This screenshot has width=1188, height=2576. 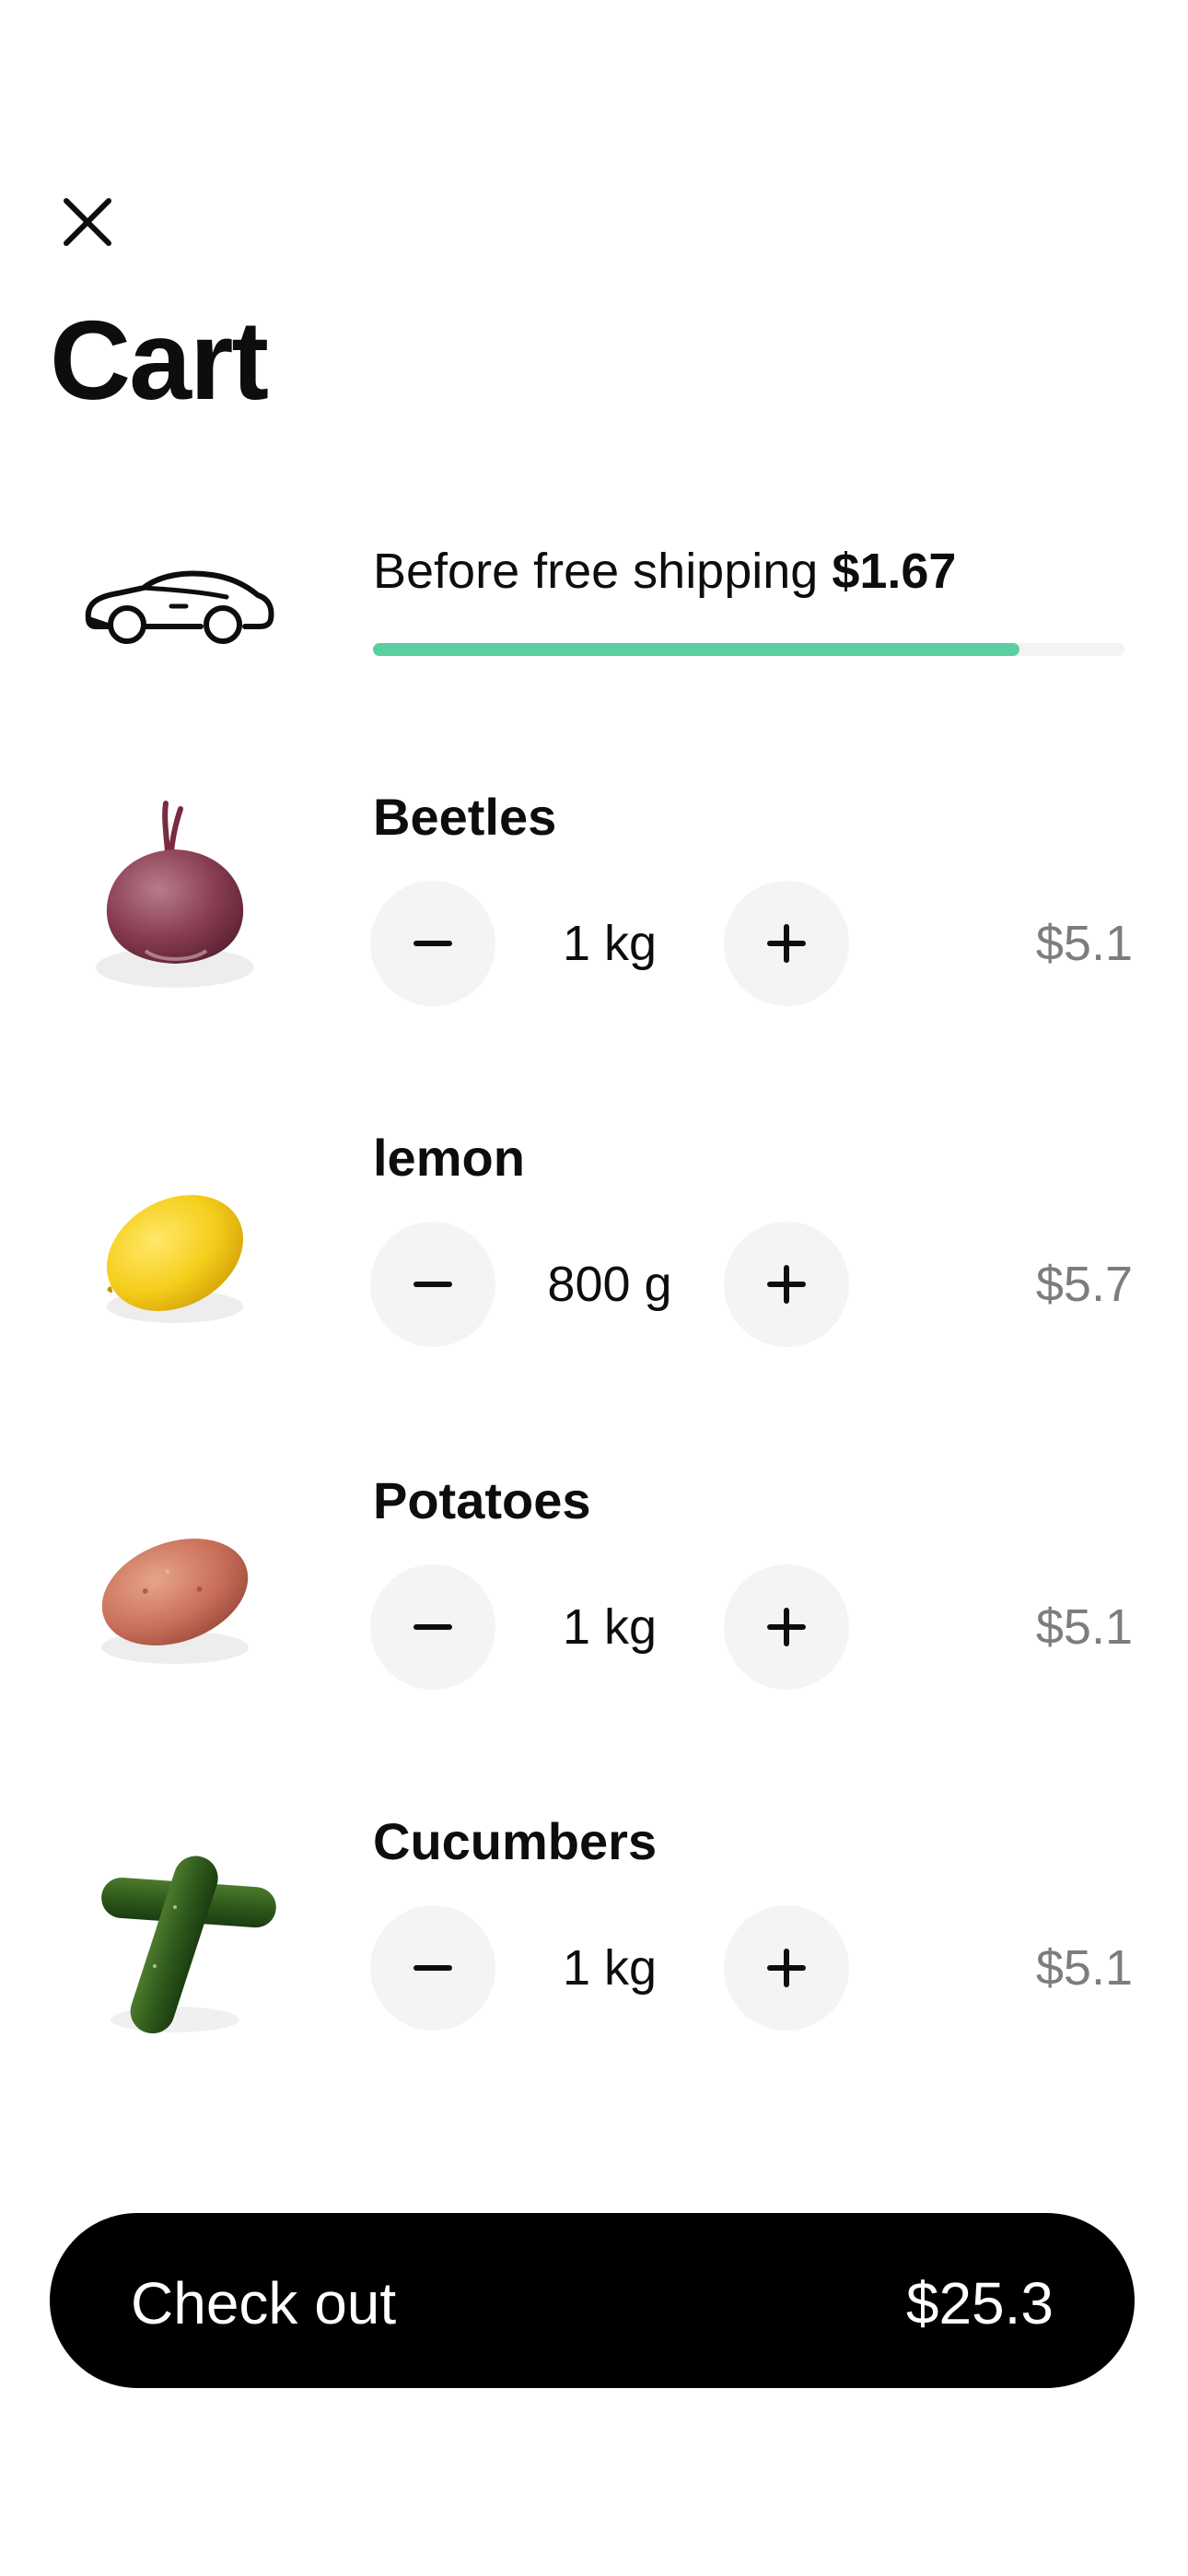 What do you see at coordinates (609, 1284) in the screenshot?
I see `item-quantity: 800 g` at bounding box center [609, 1284].